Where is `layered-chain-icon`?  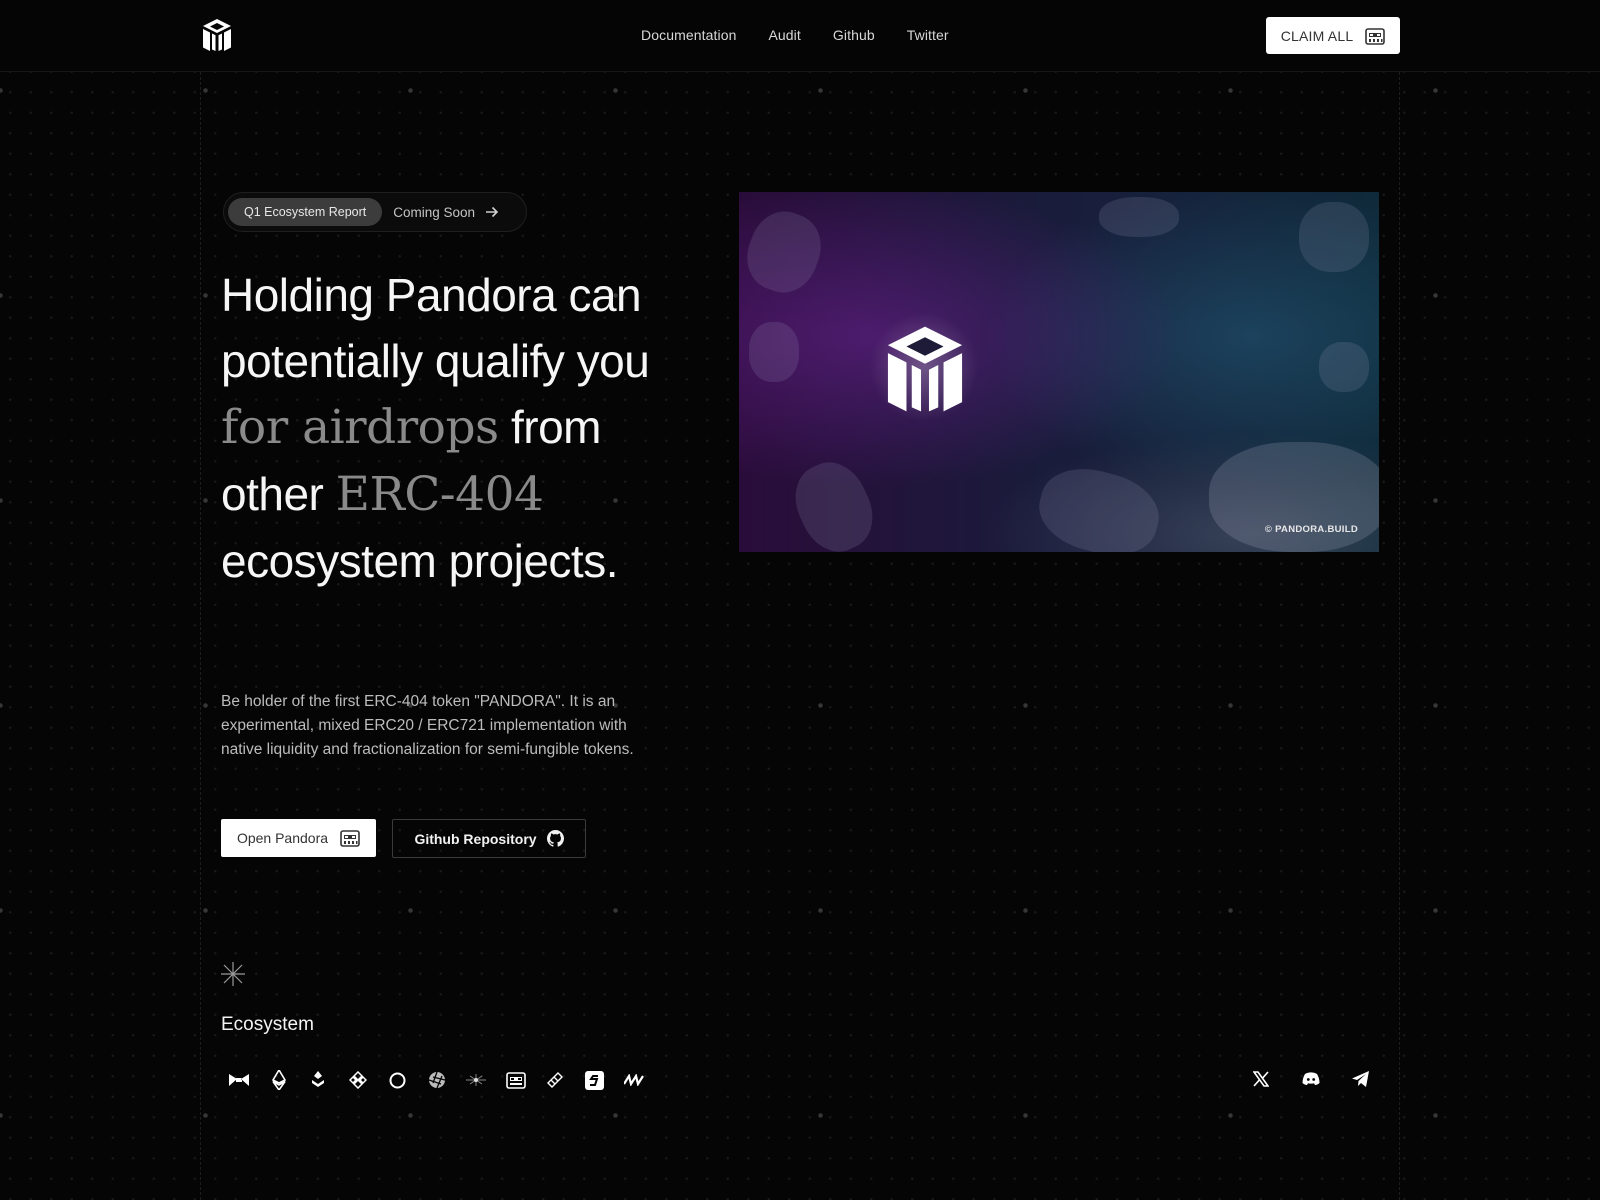
layered-chain-icon is located at coordinates (318, 1080).